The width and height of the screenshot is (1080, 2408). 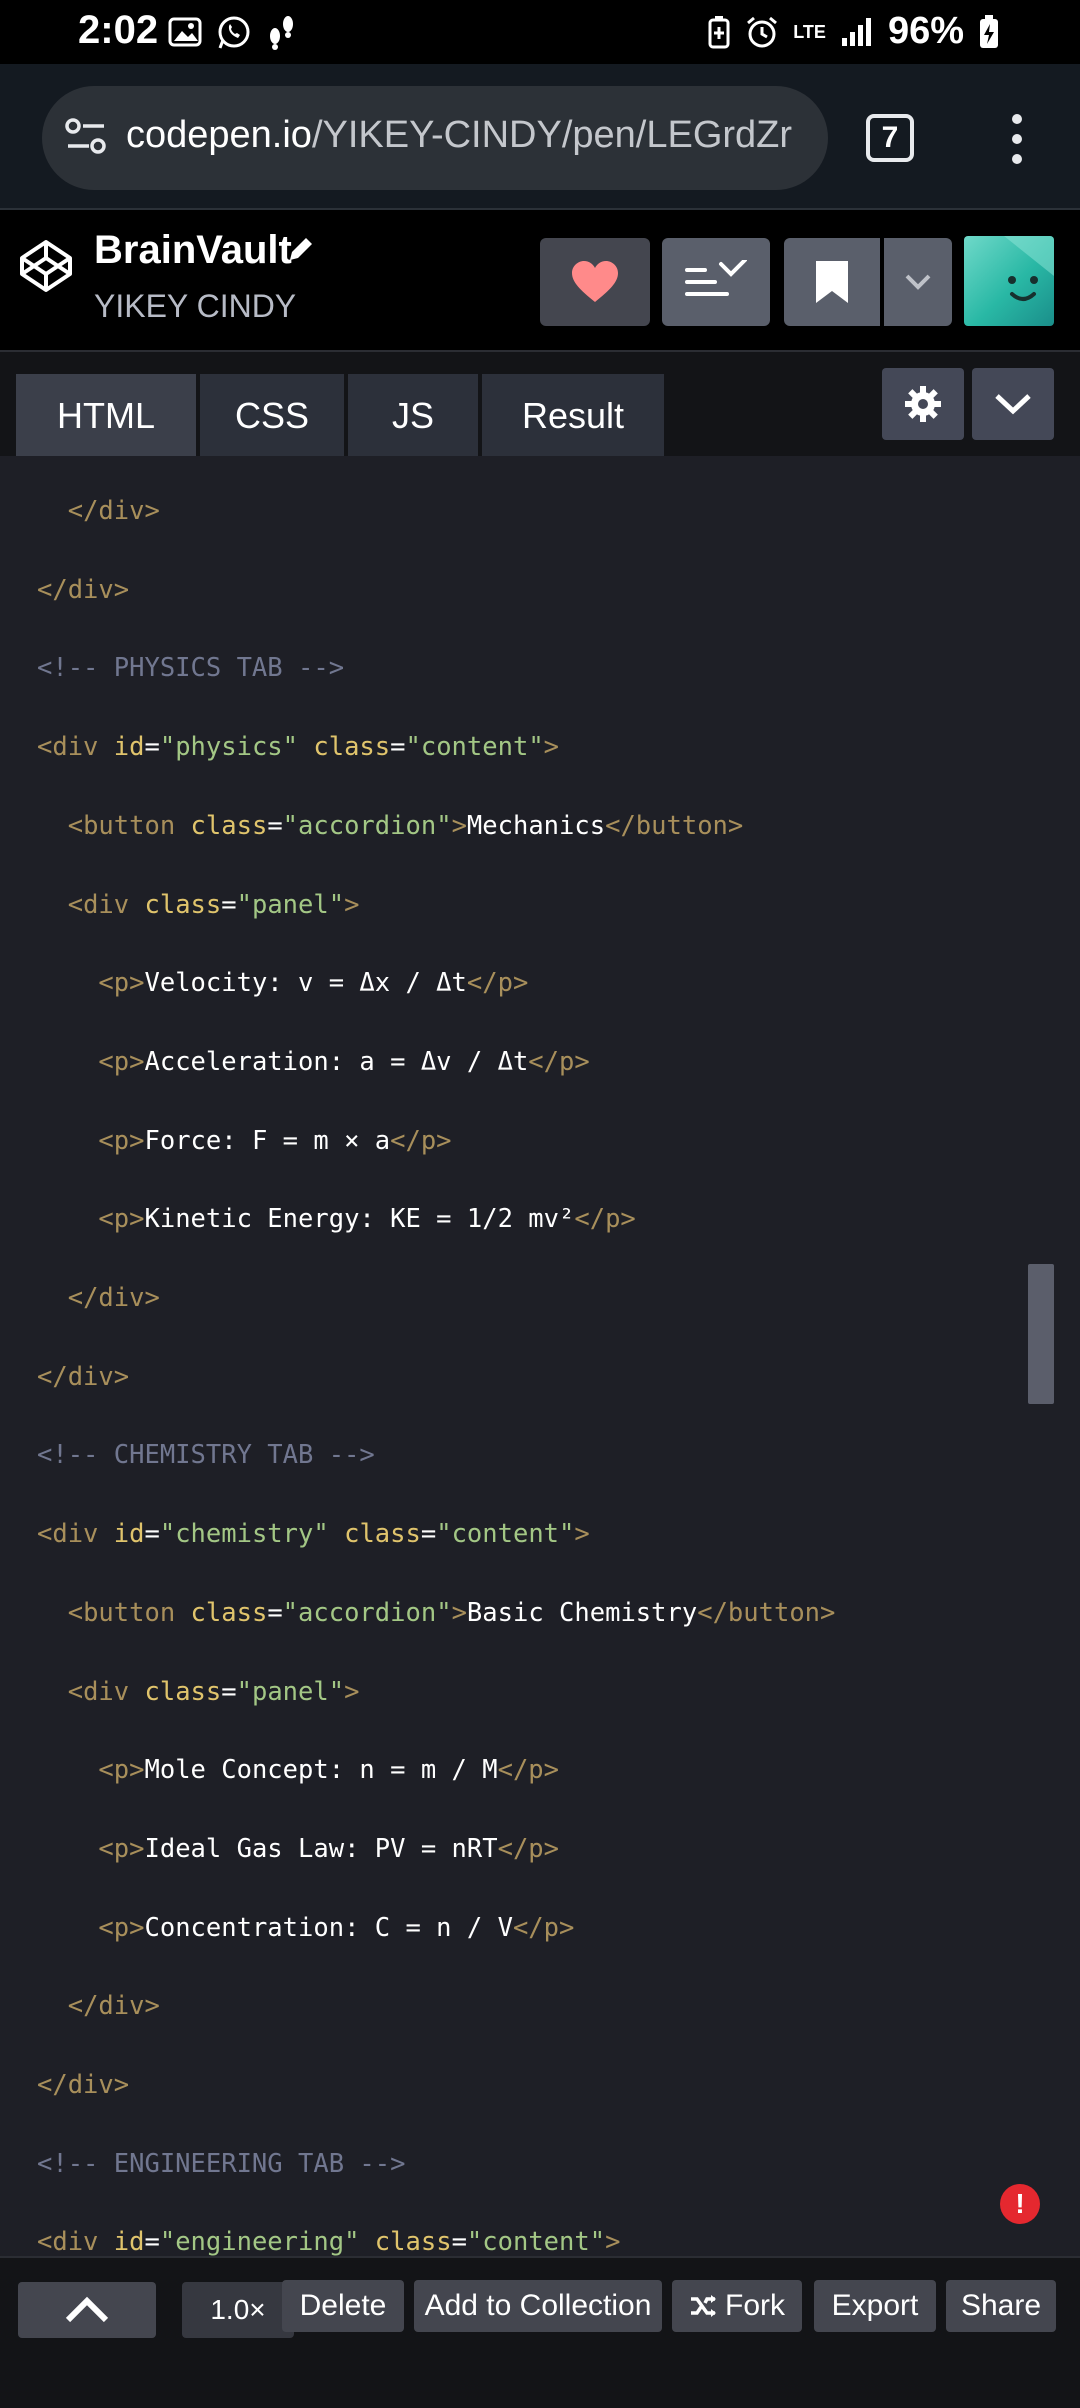 What do you see at coordinates (129, 1612) in the screenshot?
I see `code-token: <button` at bounding box center [129, 1612].